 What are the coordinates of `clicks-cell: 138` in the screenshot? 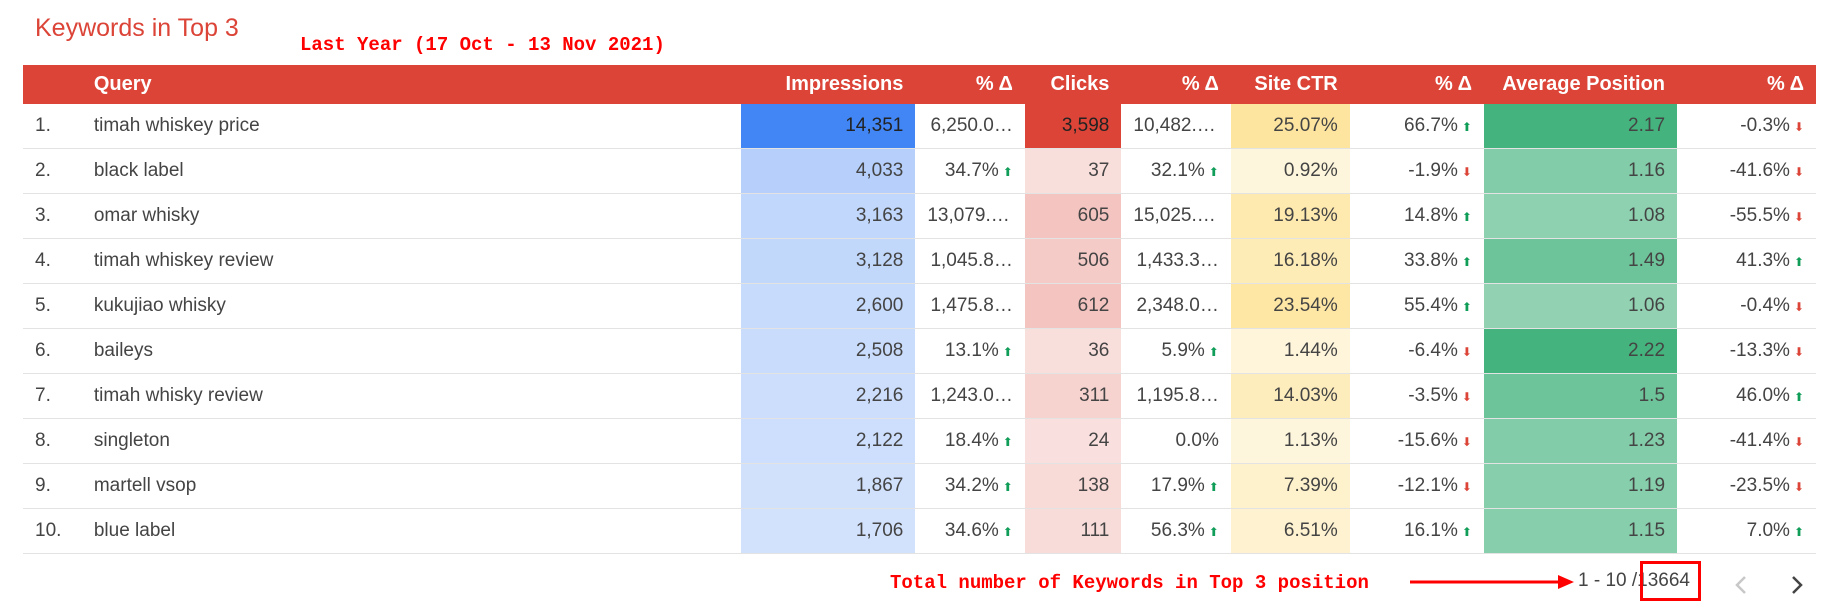 It's located at (1073, 486).